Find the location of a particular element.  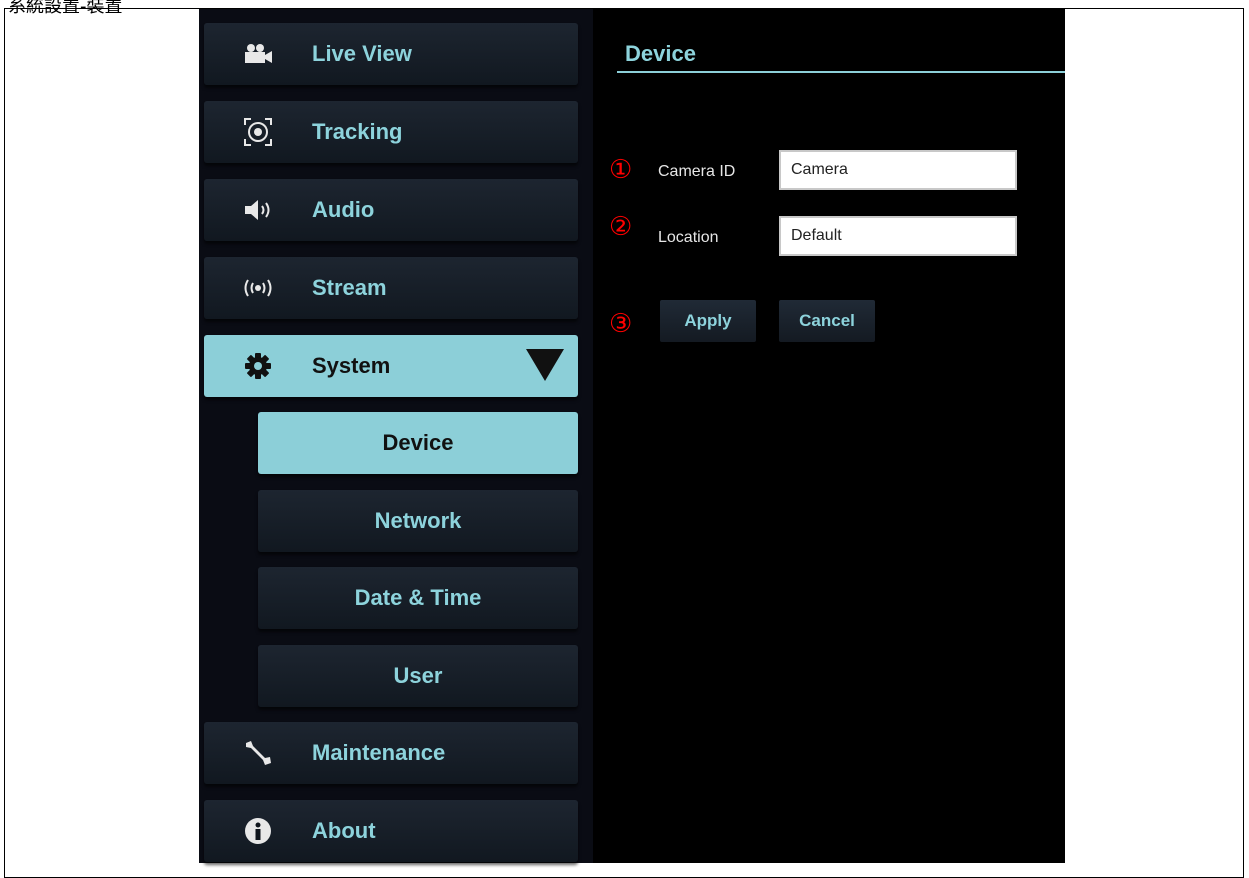

broadcast-icon is located at coordinates (258, 288).